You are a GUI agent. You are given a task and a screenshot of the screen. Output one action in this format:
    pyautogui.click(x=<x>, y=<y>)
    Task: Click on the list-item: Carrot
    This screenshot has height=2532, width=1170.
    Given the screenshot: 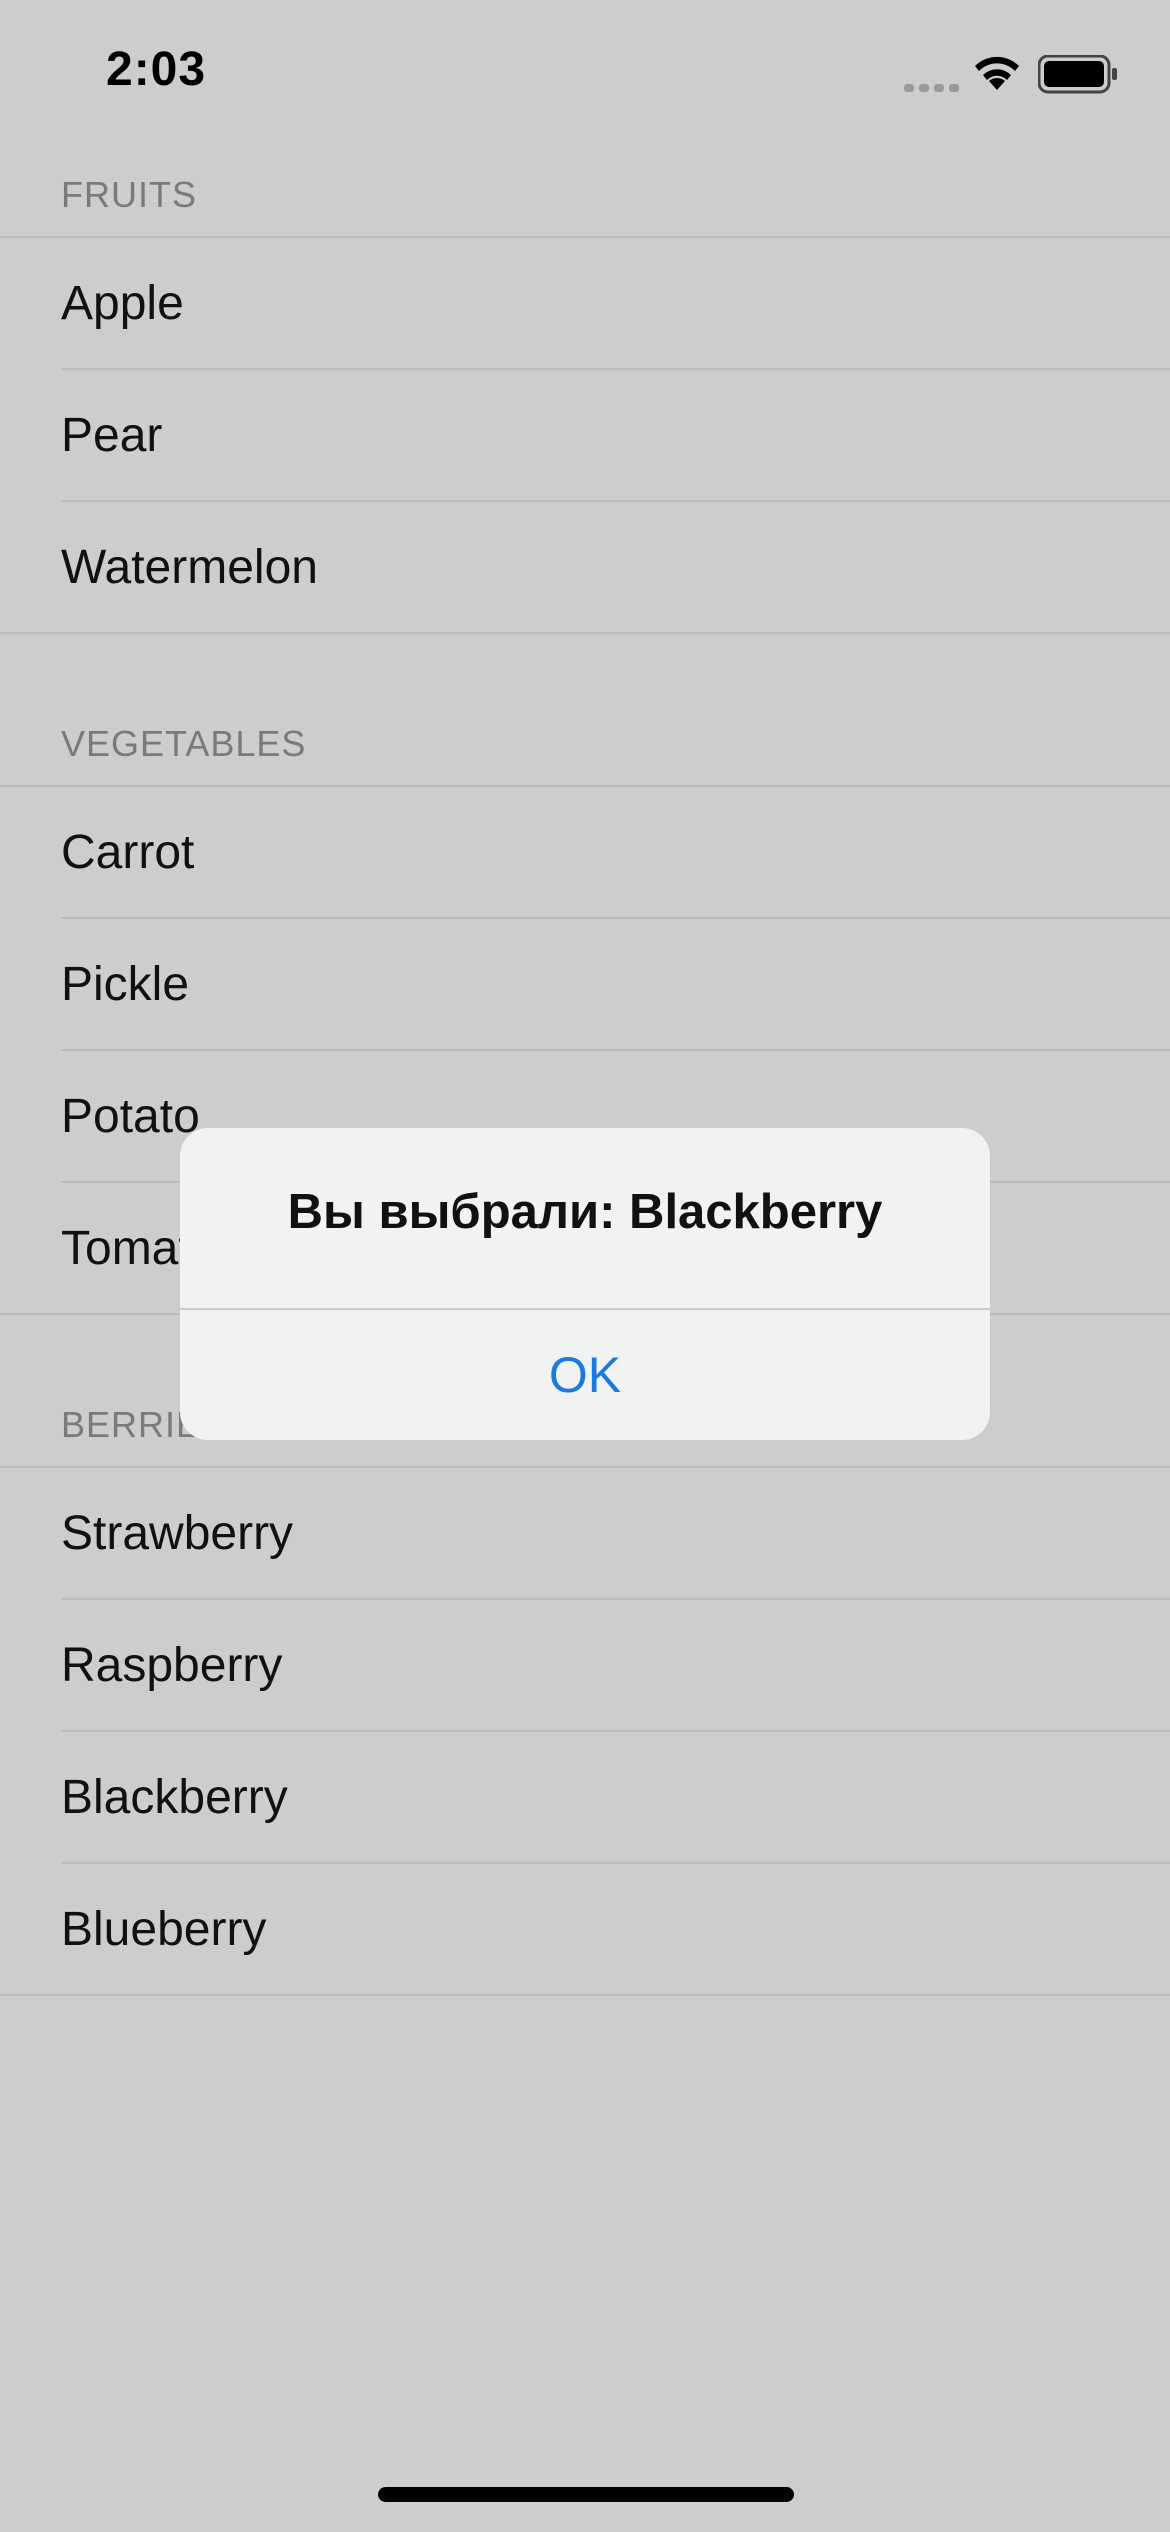 What is the action you would take?
    pyautogui.click(x=585, y=853)
    